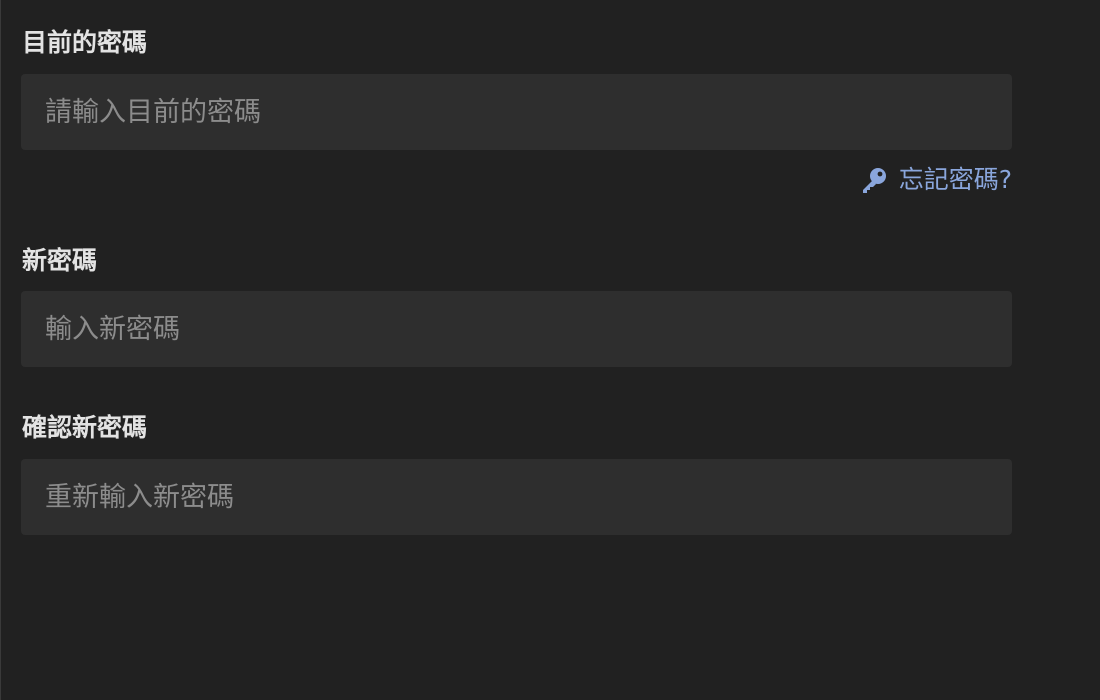 The image size is (1100, 700). I want to click on current-password-input, so click(516, 112).